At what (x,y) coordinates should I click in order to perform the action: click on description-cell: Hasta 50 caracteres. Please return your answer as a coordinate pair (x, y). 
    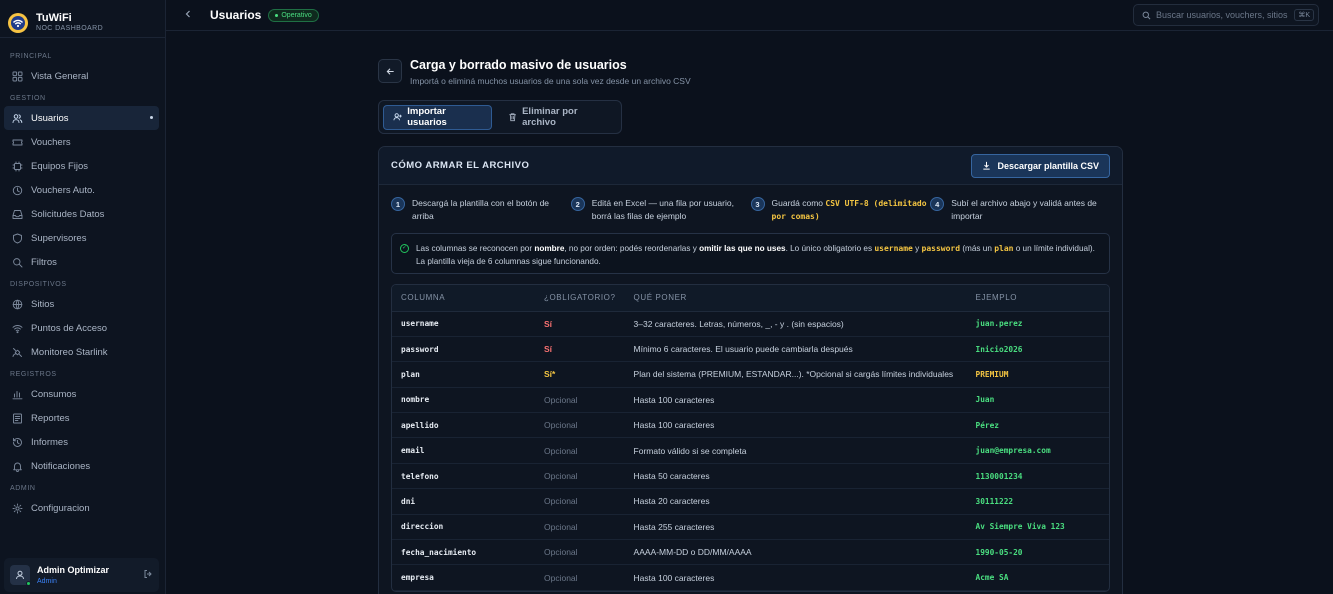
    Looking at the image, I should click on (795, 476).